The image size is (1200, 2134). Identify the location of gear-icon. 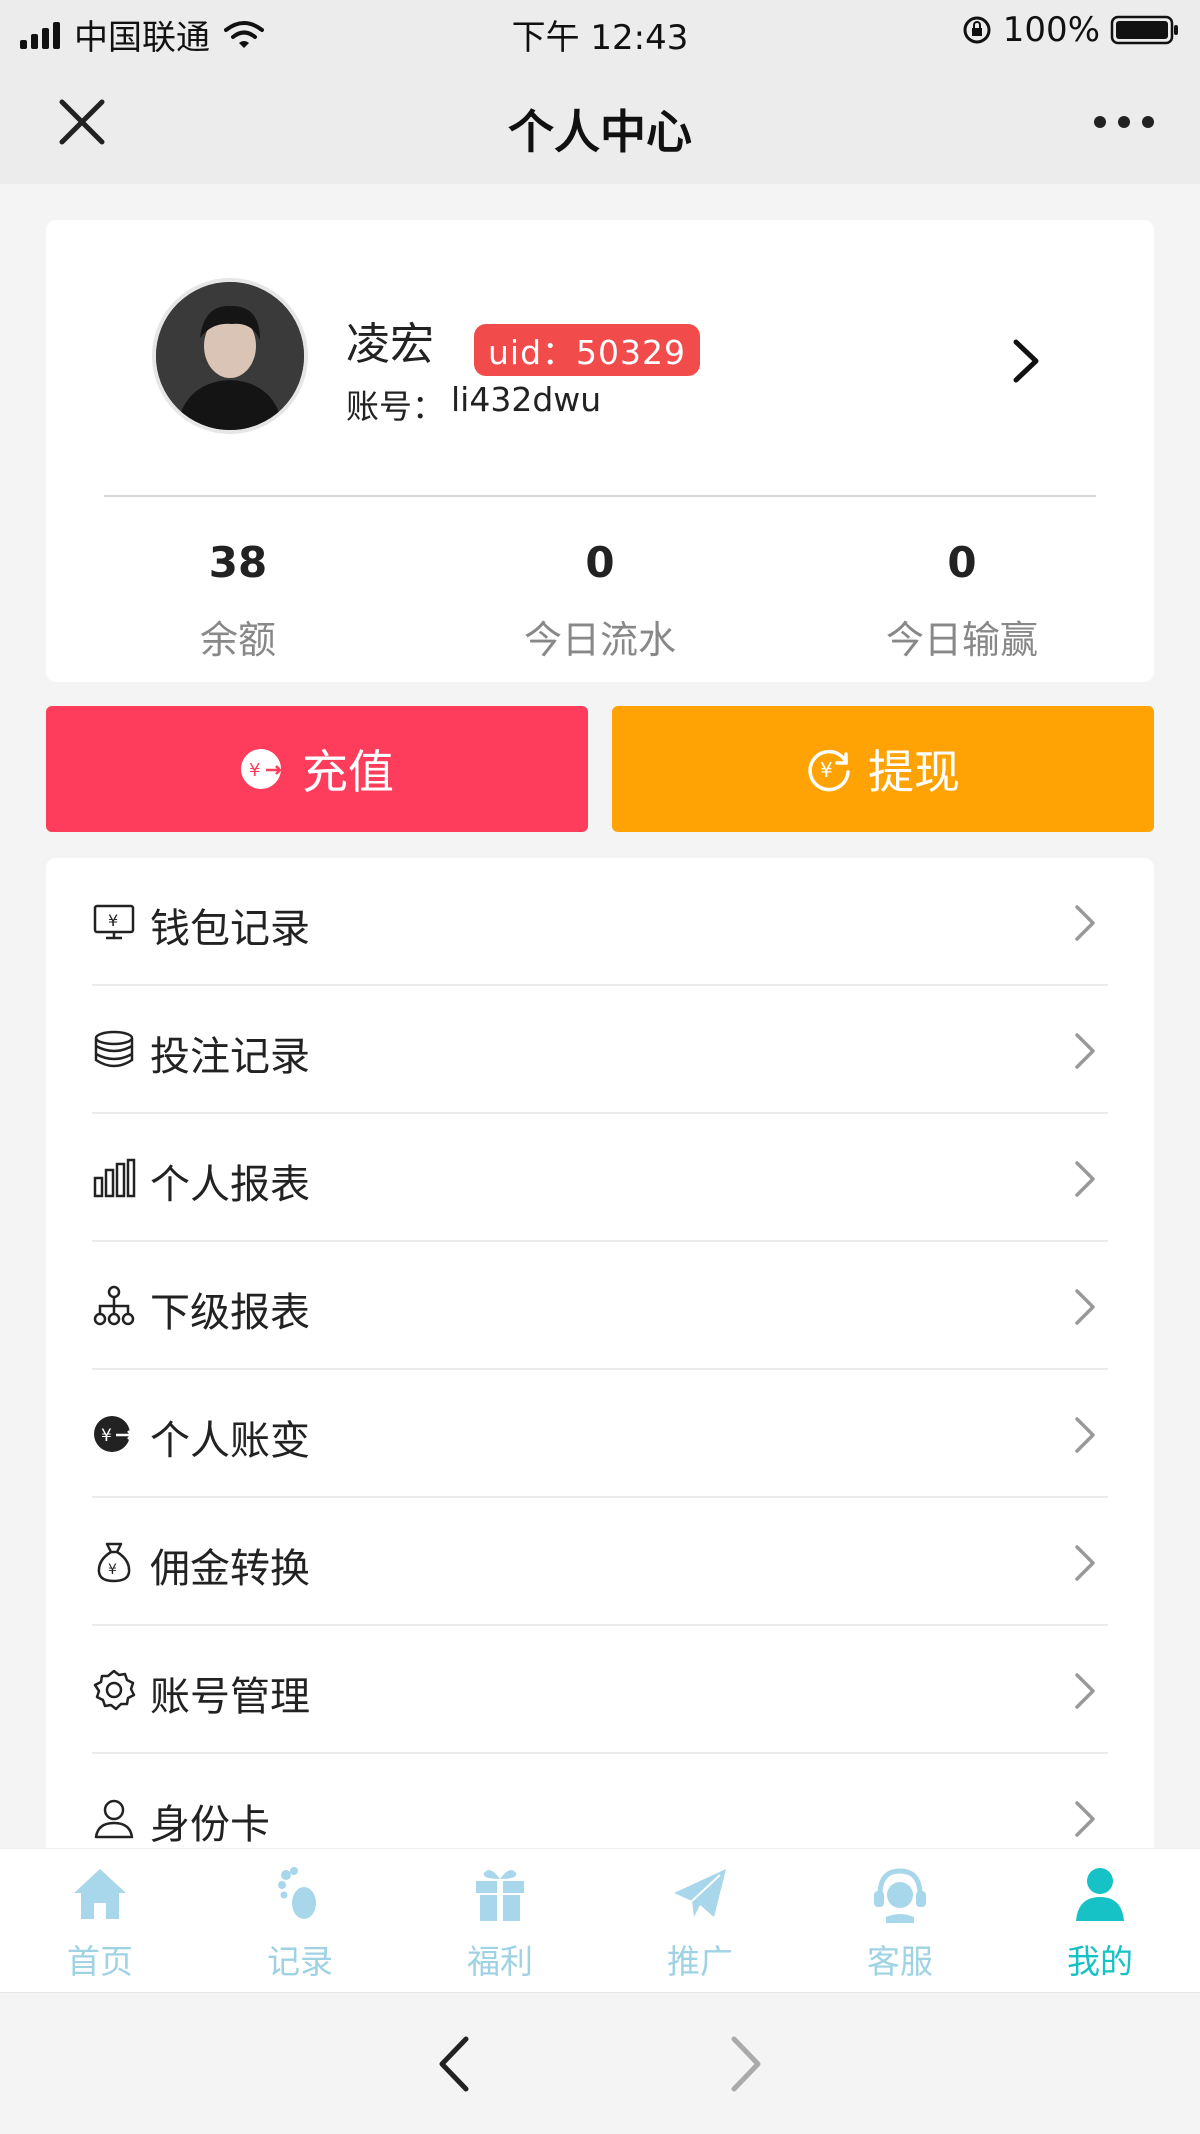
(114, 1690).